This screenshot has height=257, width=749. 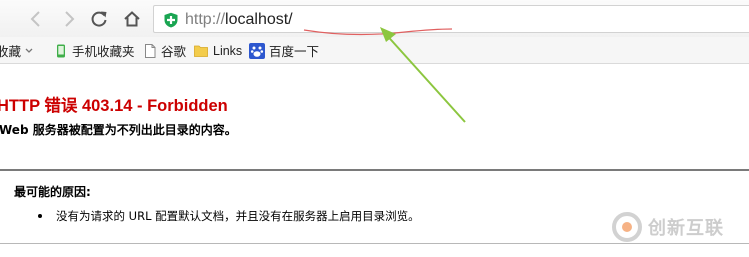 I want to click on browser-toolbar: http://localhost/, so click(x=374, y=18).